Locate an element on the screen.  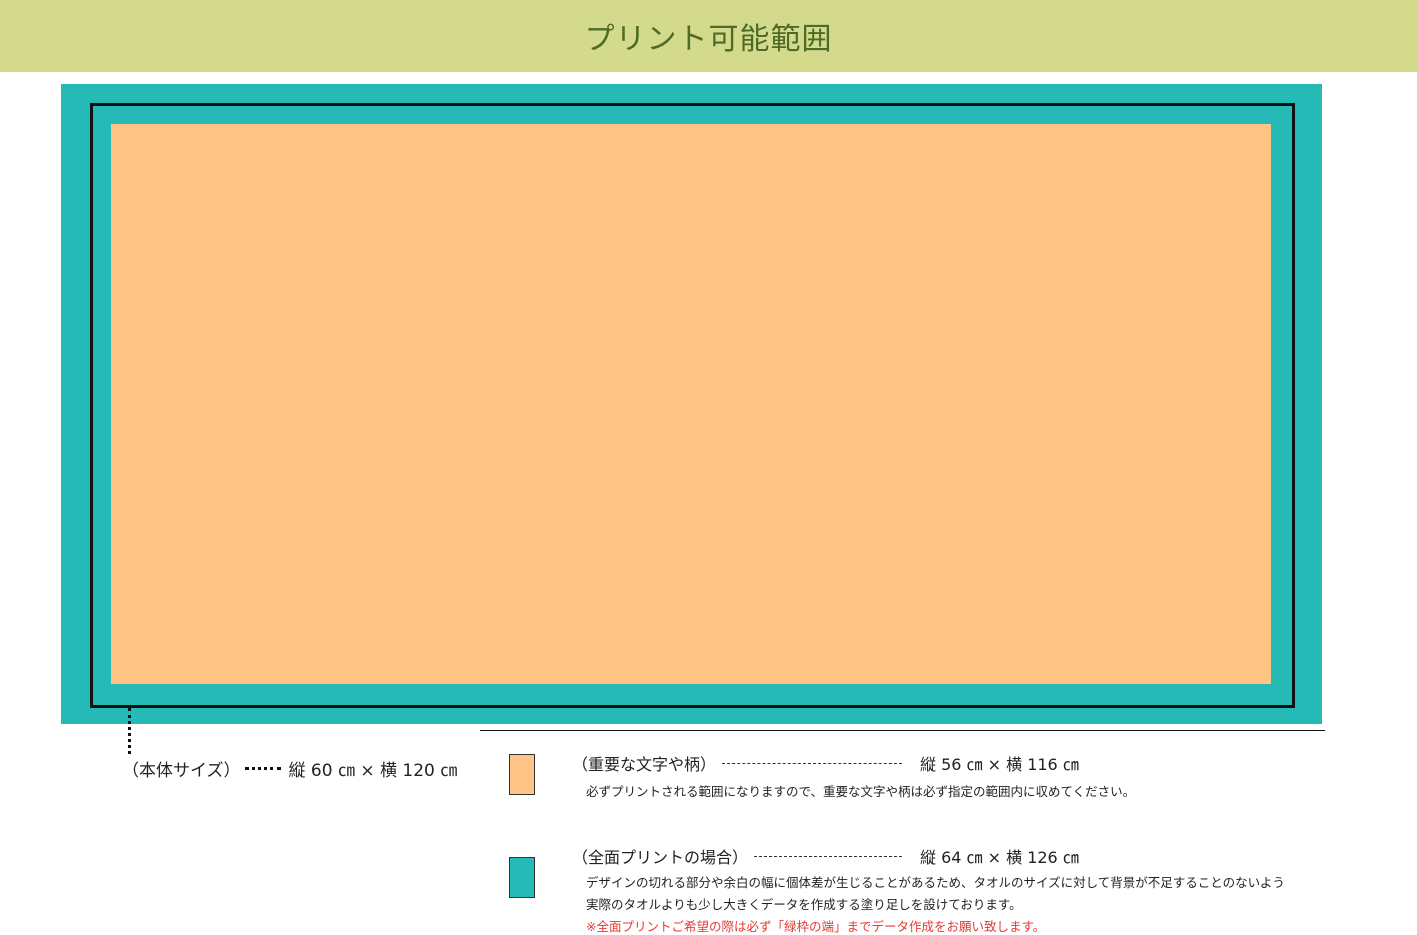
legend-safe-dash is located at coordinates (812, 763).